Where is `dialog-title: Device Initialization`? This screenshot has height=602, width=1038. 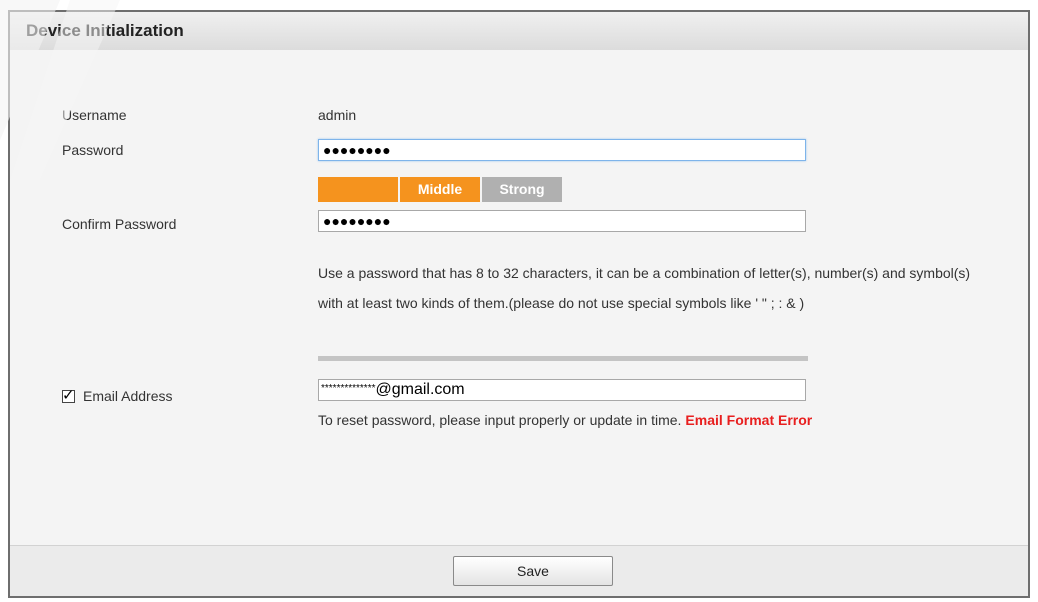
dialog-title: Device Initialization is located at coordinates (105, 30).